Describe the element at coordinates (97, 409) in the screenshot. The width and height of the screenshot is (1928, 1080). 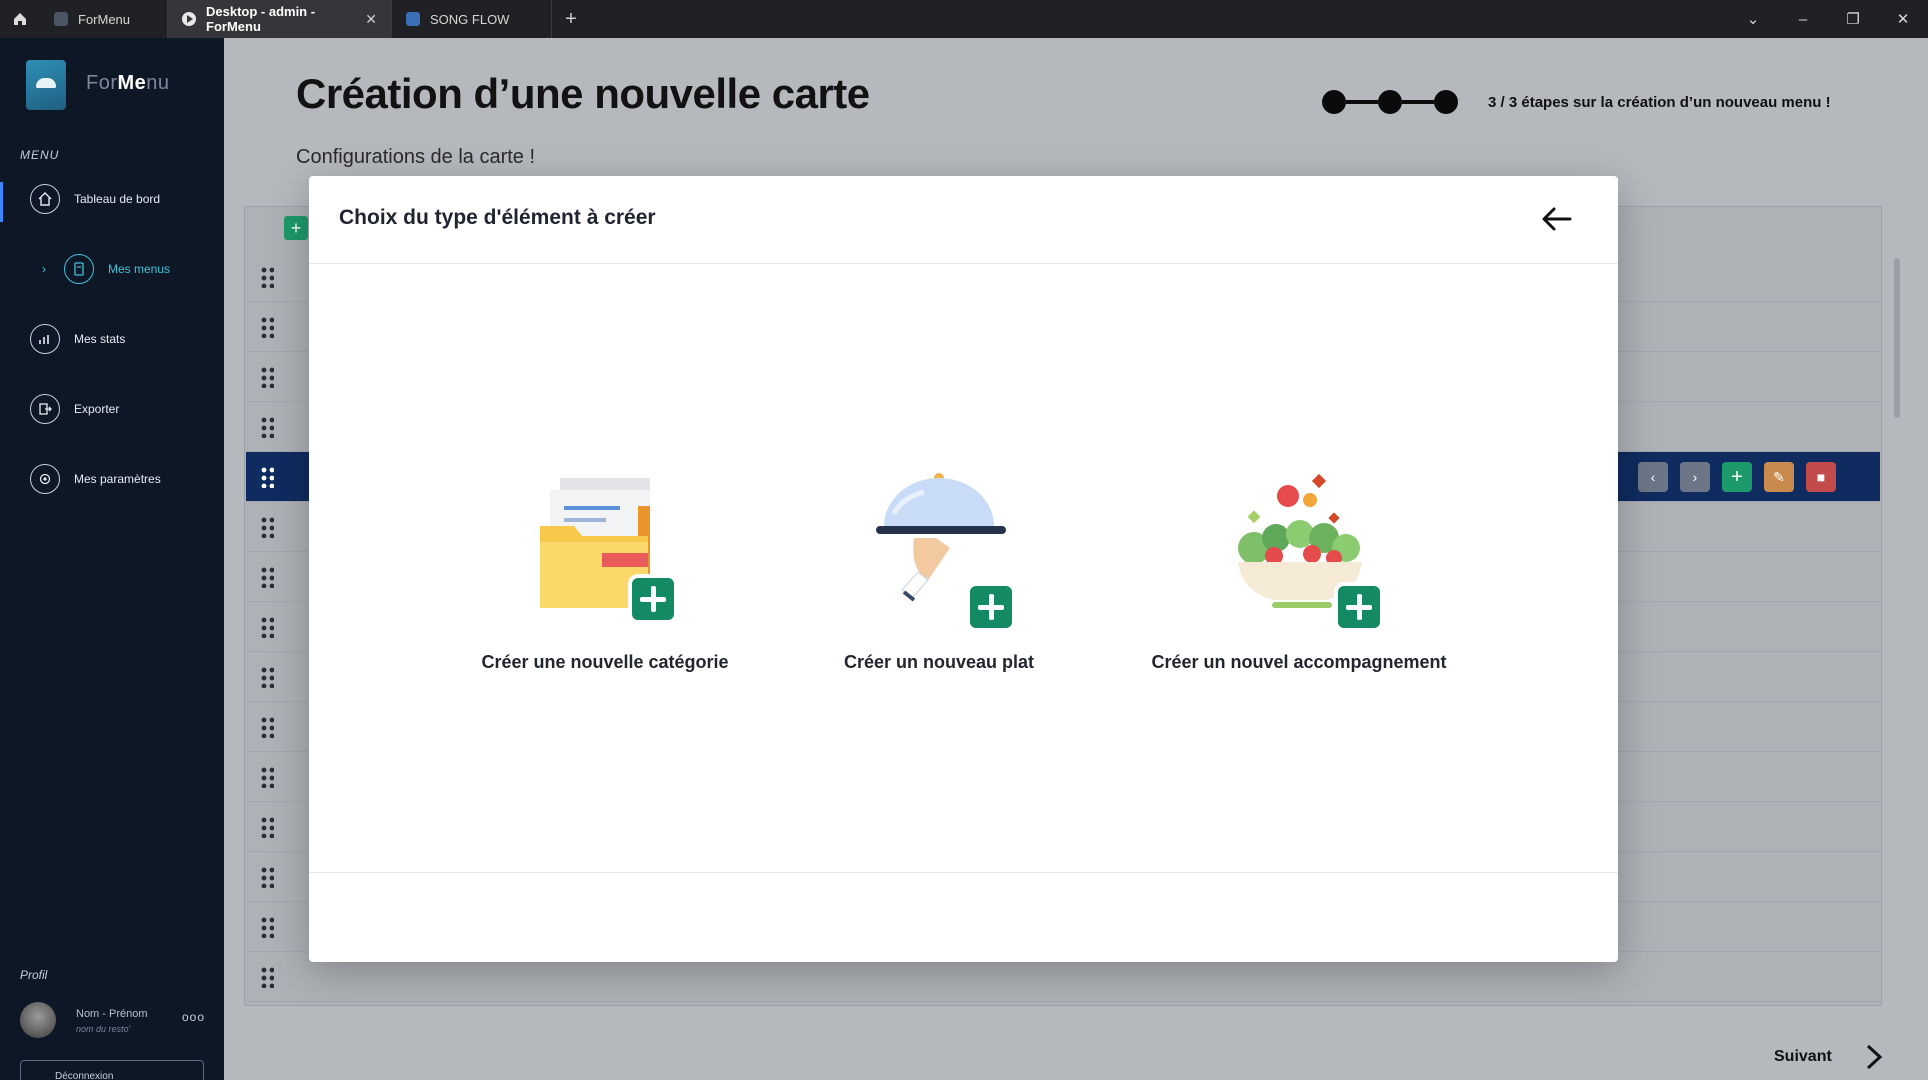
I see `sidebar-item-label: Exporter` at that location.